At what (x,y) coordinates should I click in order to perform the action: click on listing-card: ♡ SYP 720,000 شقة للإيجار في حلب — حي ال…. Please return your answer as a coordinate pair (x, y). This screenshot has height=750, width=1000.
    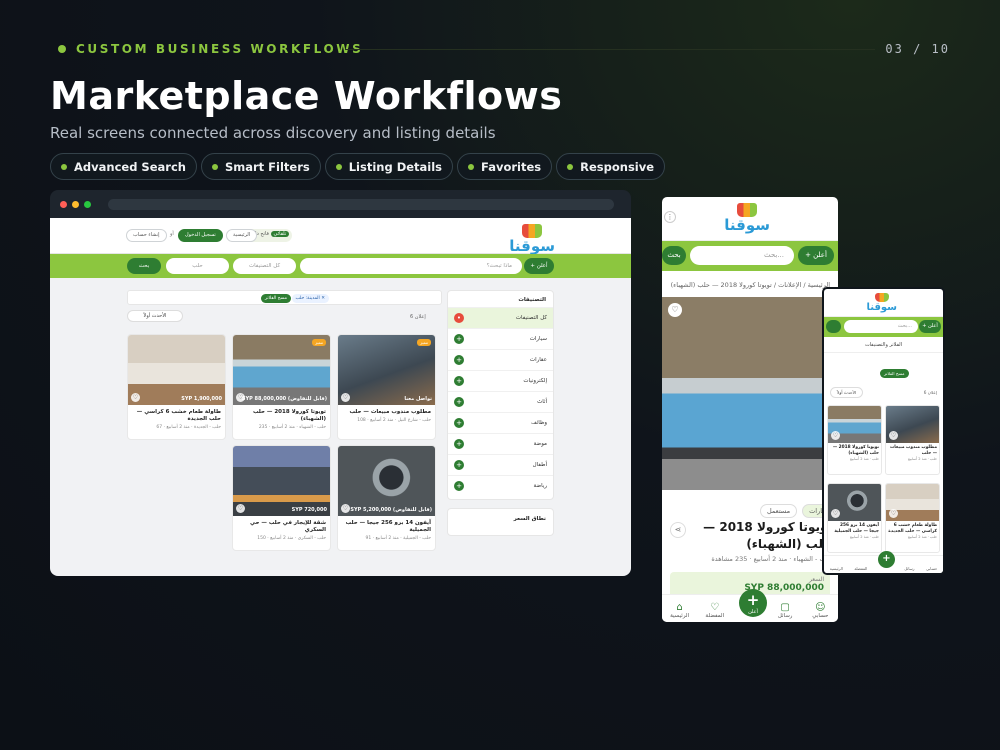
    Looking at the image, I should click on (281, 498).